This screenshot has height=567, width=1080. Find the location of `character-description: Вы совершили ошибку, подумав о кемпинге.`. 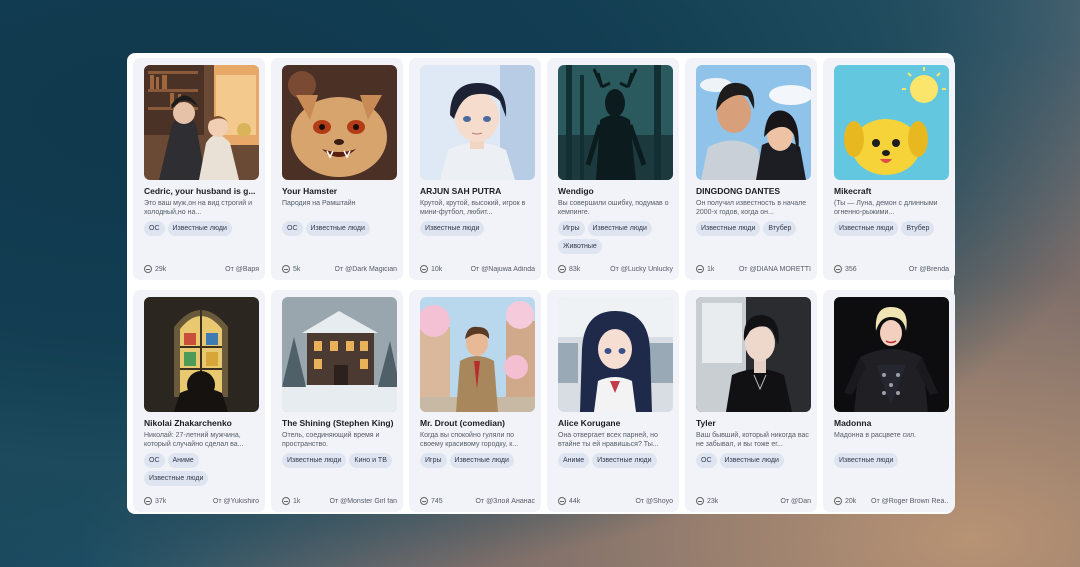

character-description: Вы совершили ошибку, подумав о кемпинге. is located at coordinates (613, 208).